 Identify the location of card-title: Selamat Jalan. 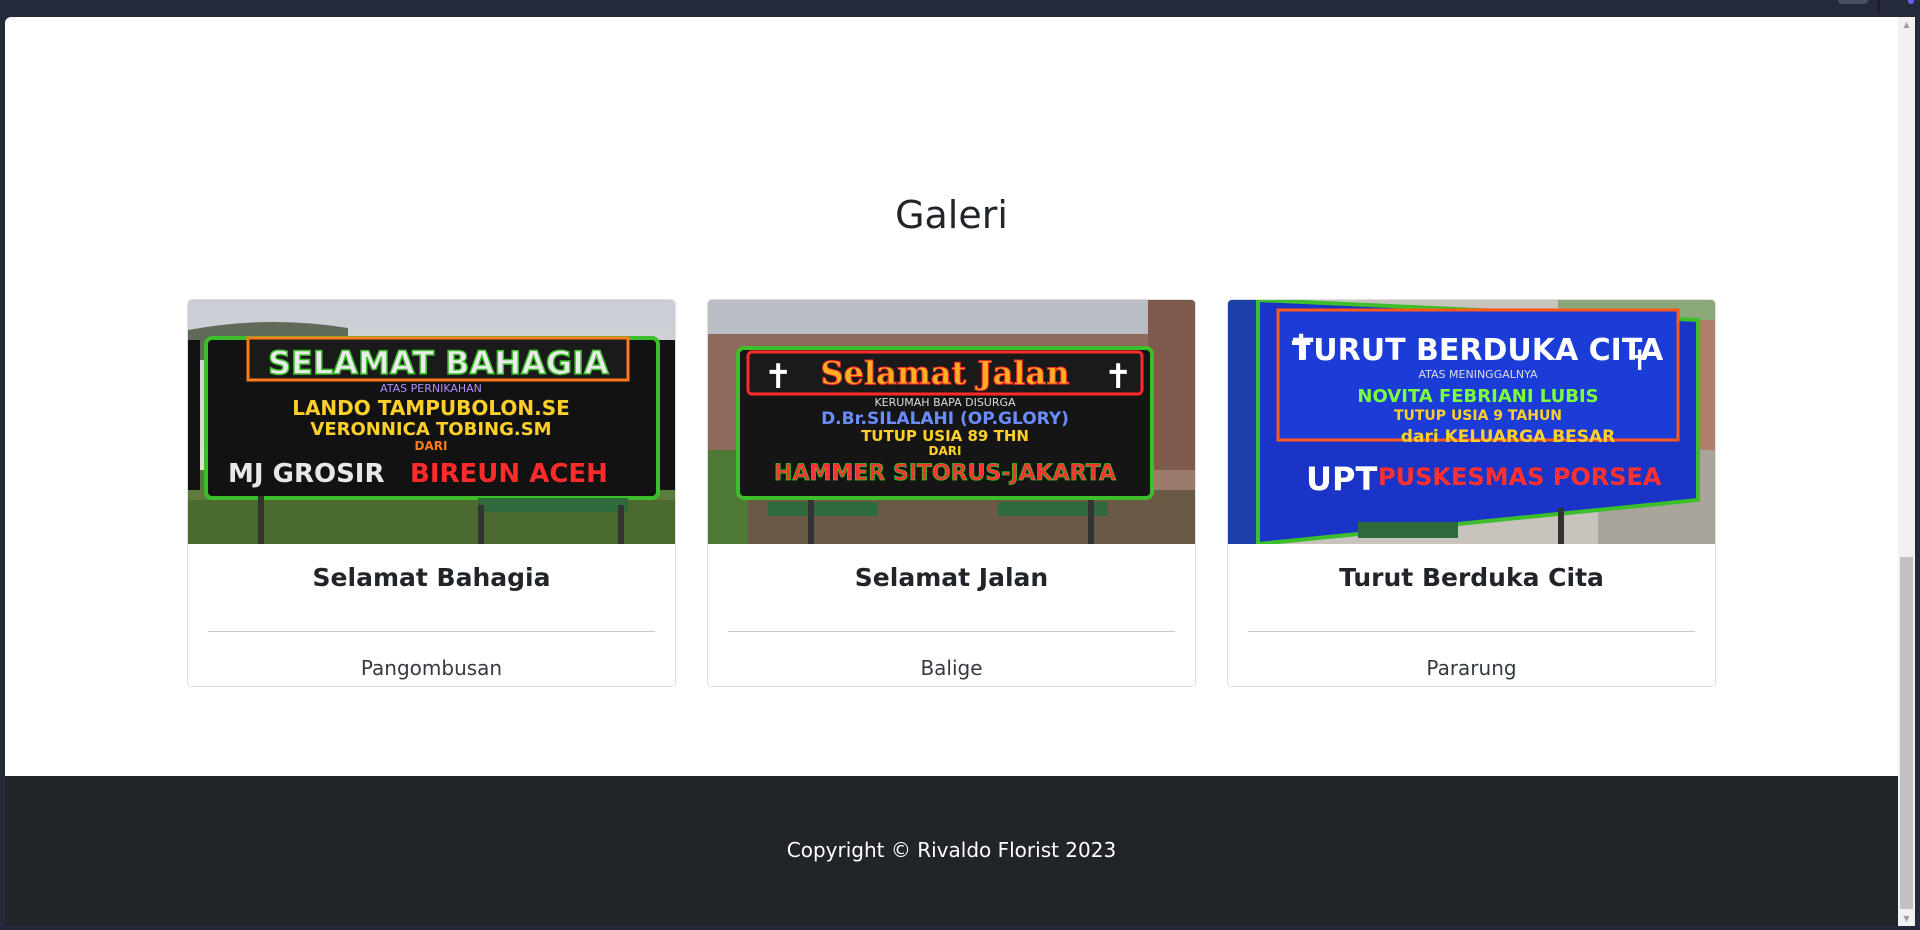
(951, 577).